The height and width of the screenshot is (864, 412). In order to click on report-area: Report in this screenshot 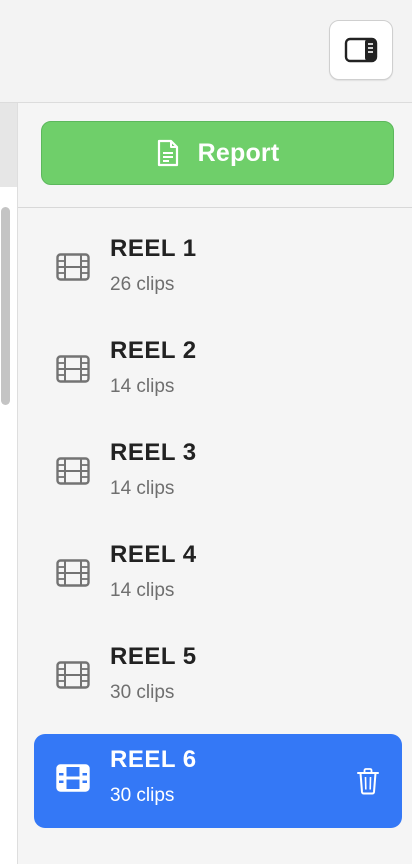, I will do `click(215, 155)`.